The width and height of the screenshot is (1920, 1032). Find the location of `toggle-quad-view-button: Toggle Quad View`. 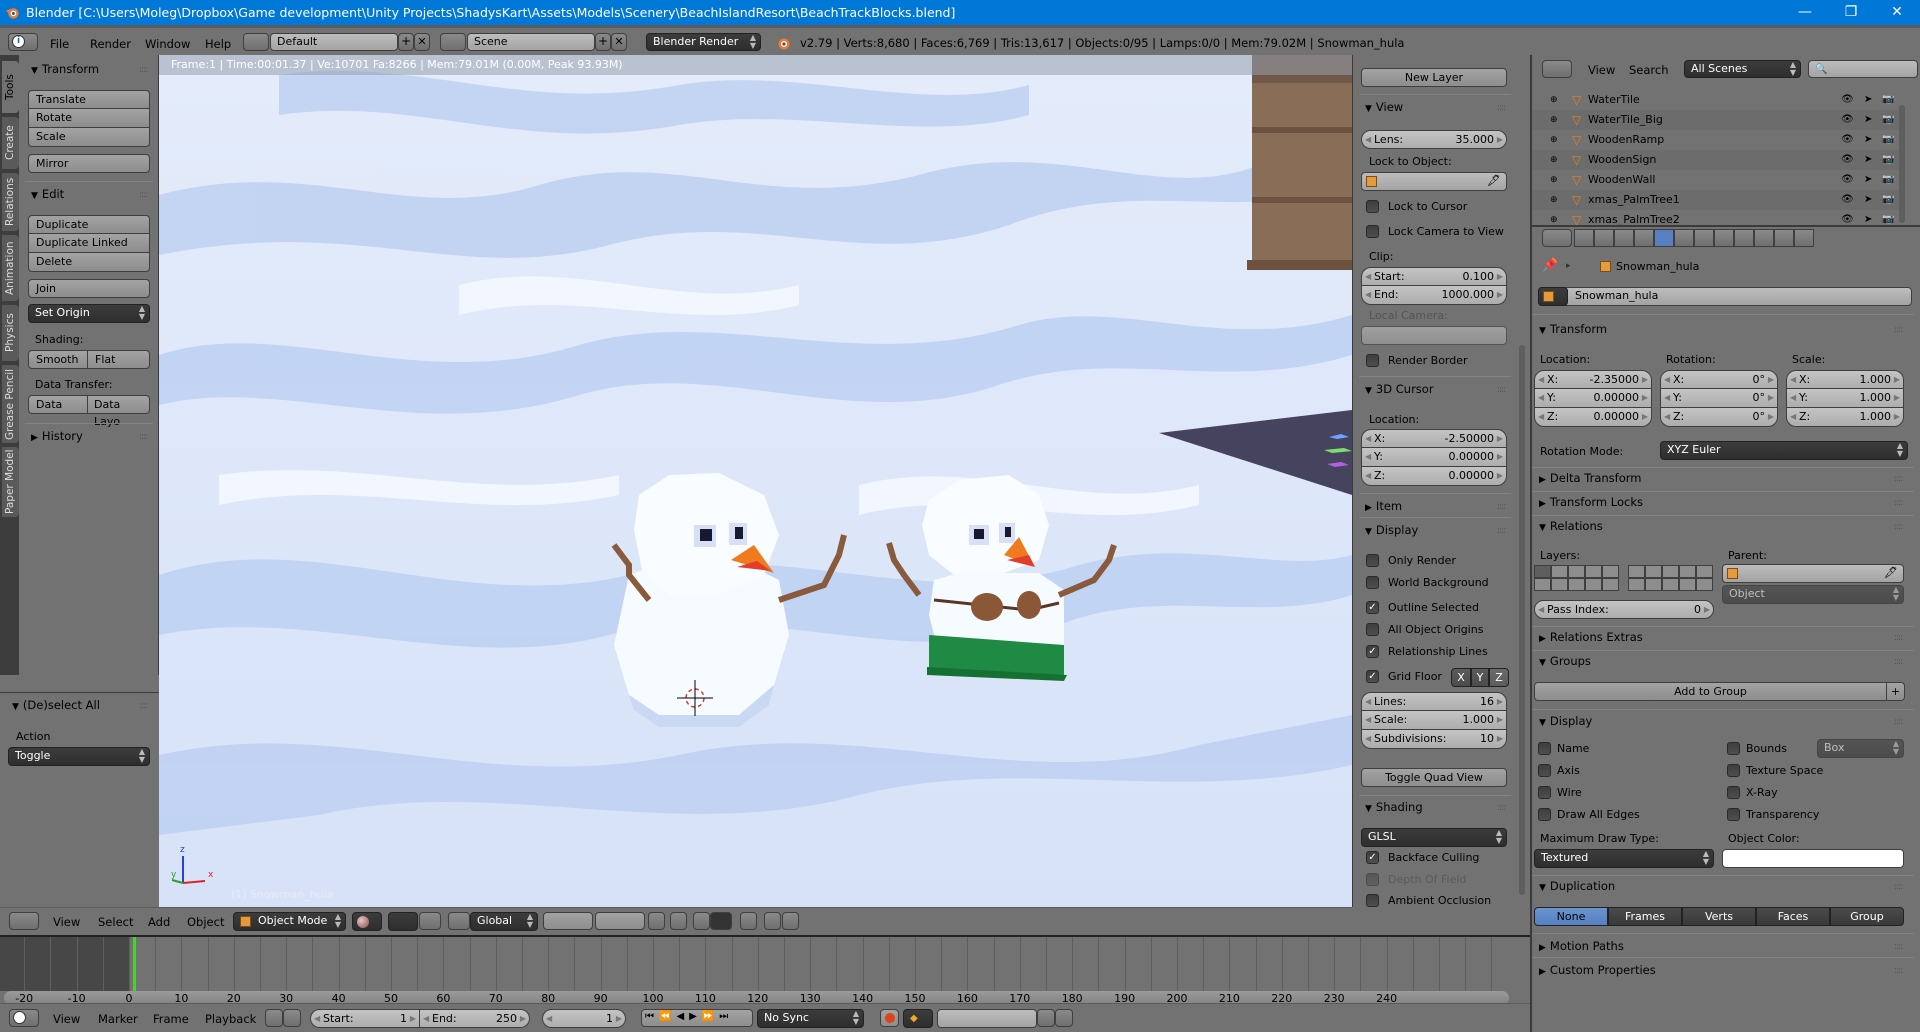

toggle-quad-view-button: Toggle Quad View is located at coordinates (1434, 777).